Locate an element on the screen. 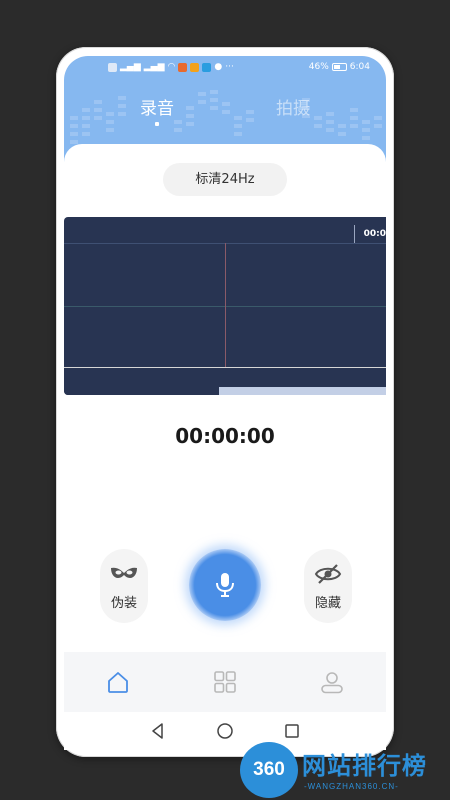 This screenshot has height=800, width=450. grid-icon is located at coordinates (225, 682).